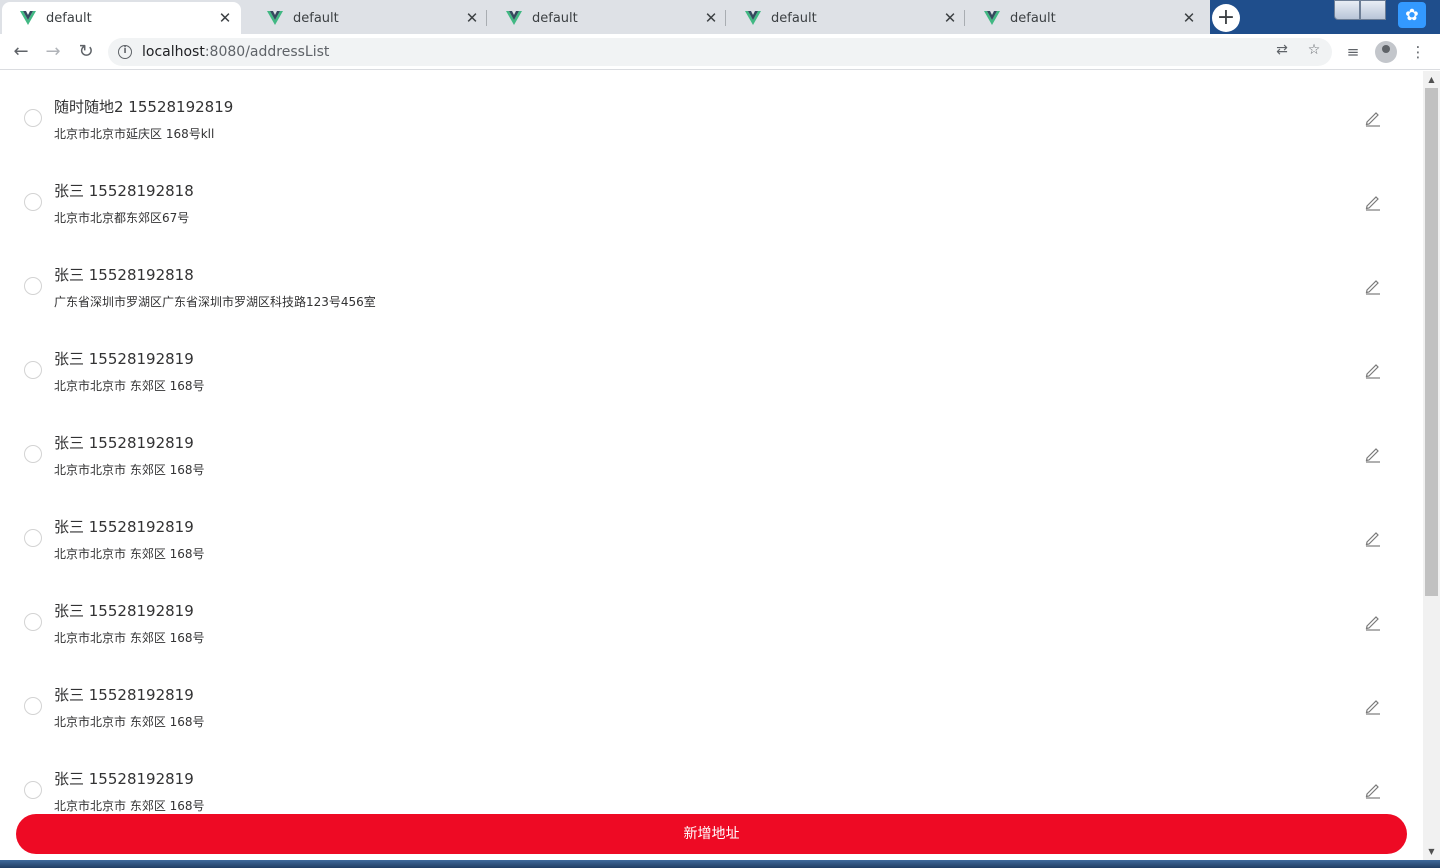  Describe the element at coordinates (1353, 52) in the screenshot. I see `media-control-icon: ≡` at that location.